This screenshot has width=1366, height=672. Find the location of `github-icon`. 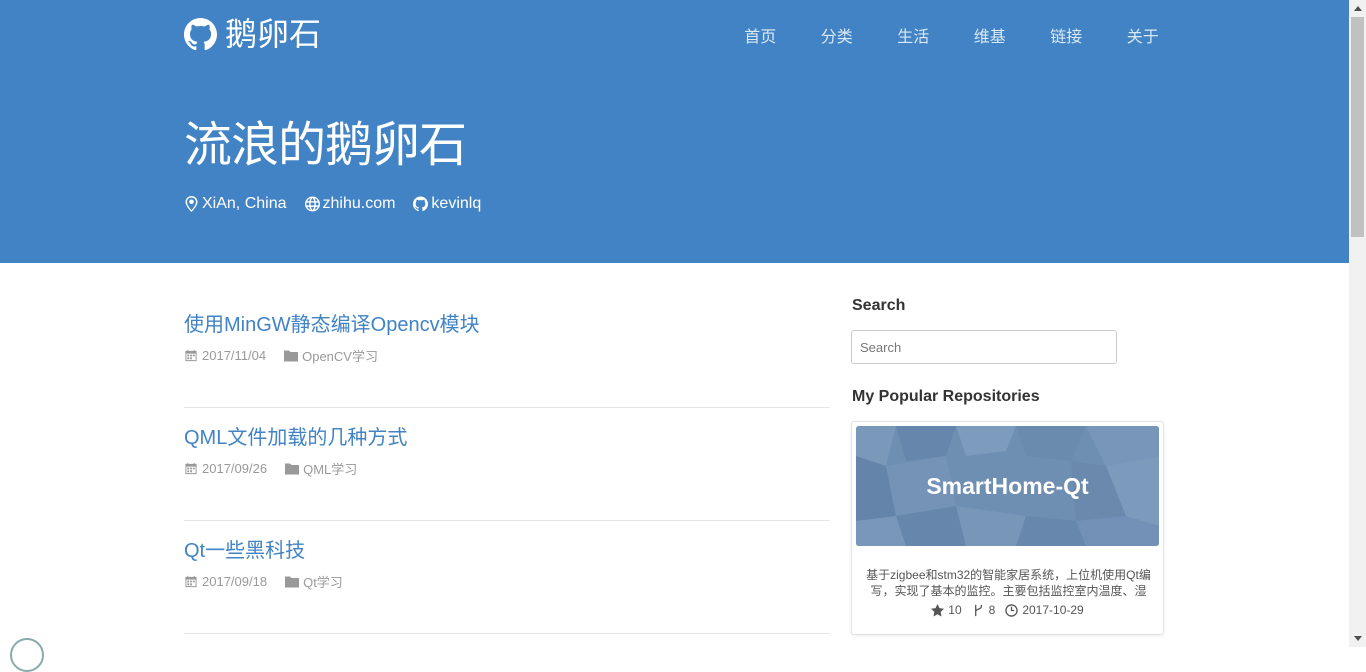

github-icon is located at coordinates (200, 33).